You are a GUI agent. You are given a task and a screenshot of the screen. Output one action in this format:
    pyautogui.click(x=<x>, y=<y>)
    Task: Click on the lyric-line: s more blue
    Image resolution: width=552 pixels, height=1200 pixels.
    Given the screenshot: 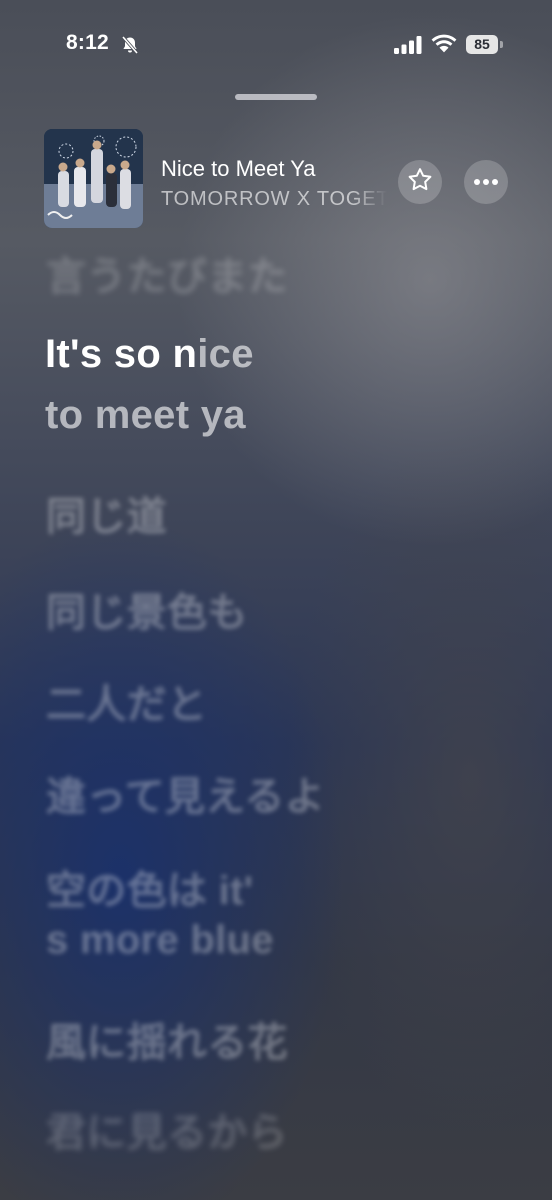 What is the action you would take?
    pyautogui.click(x=160, y=940)
    